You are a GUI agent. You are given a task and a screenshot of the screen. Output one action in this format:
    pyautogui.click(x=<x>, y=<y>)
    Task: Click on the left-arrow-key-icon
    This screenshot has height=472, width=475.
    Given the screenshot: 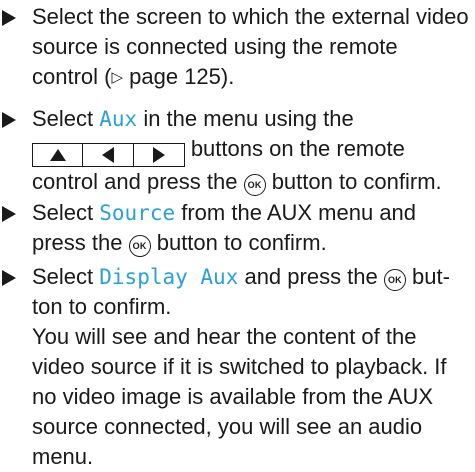 What is the action you would take?
    pyautogui.click(x=108, y=155)
    